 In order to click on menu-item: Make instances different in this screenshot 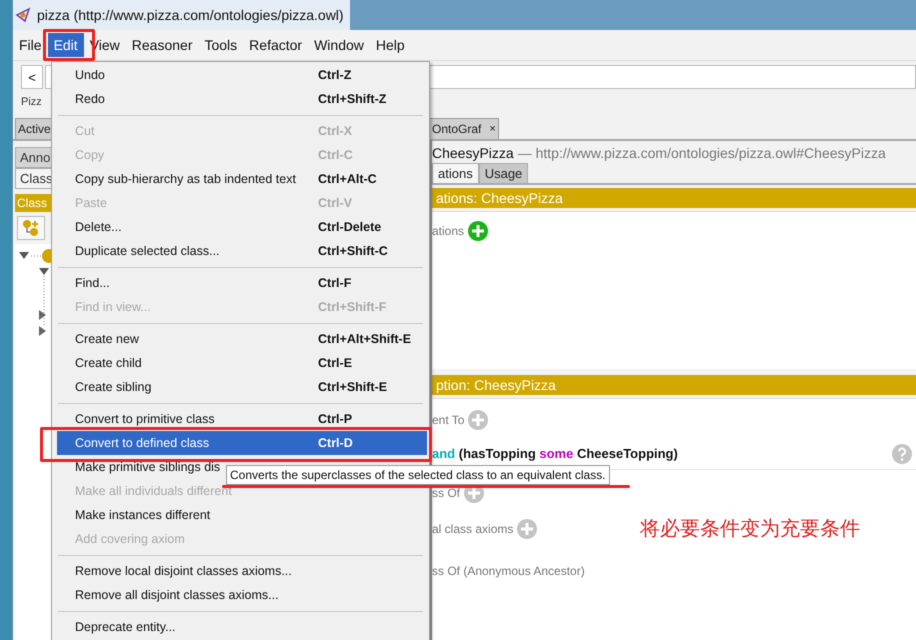, I will do `click(242, 515)`.